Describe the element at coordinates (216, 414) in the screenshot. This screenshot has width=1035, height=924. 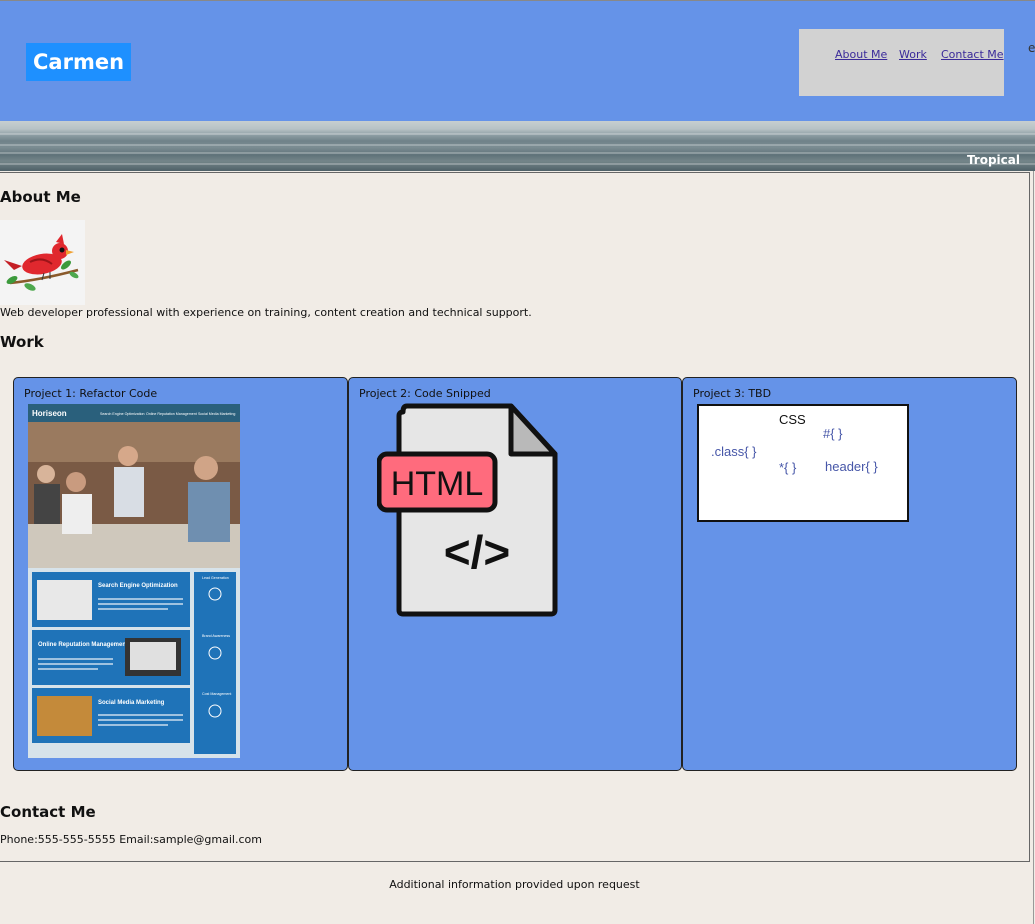
I see `thumb-nav-3: Social Media Marketing` at that location.